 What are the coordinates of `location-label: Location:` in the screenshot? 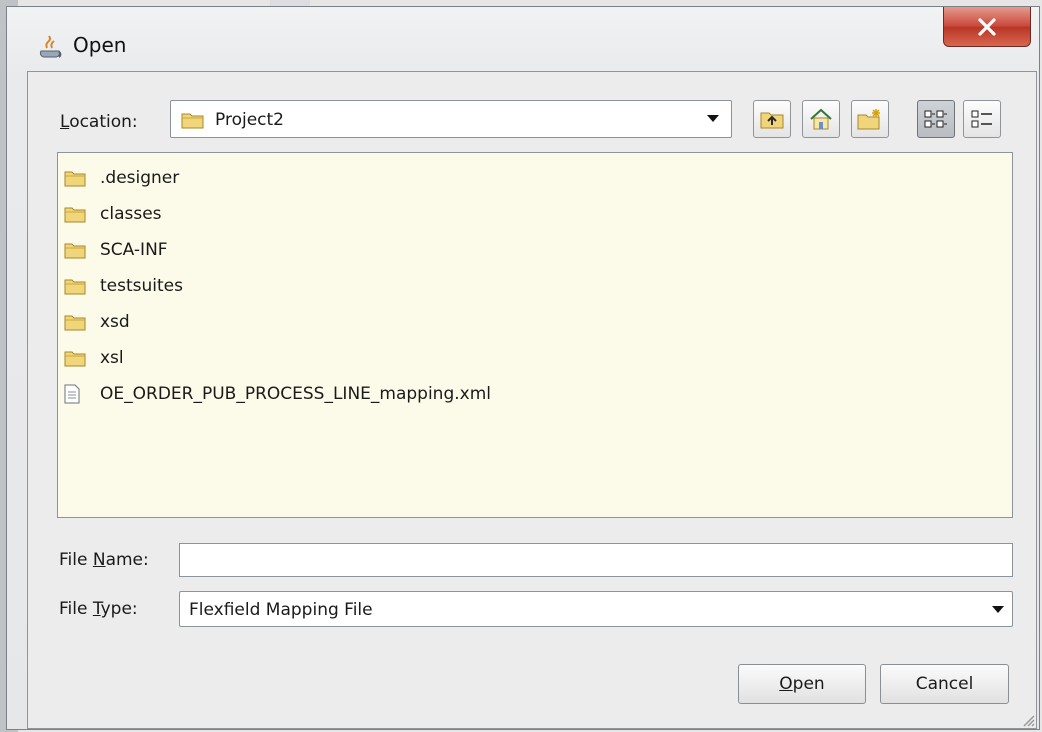 It's located at (99, 122).